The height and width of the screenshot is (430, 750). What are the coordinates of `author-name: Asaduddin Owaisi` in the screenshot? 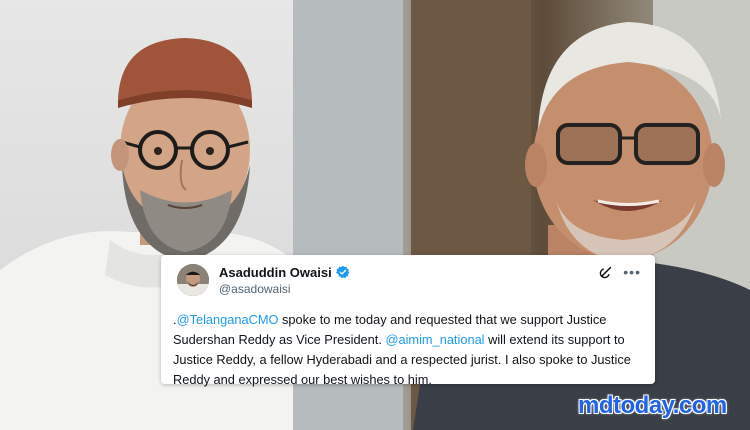 It's located at (275, 272).